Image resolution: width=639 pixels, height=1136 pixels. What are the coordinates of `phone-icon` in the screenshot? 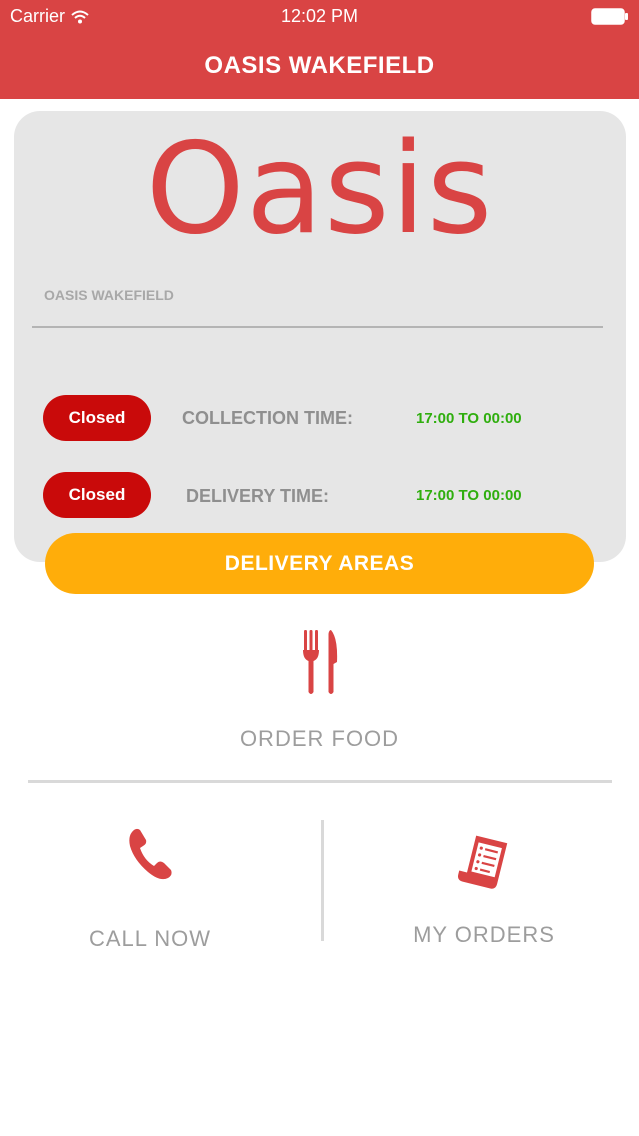 It's located at (150, 854).